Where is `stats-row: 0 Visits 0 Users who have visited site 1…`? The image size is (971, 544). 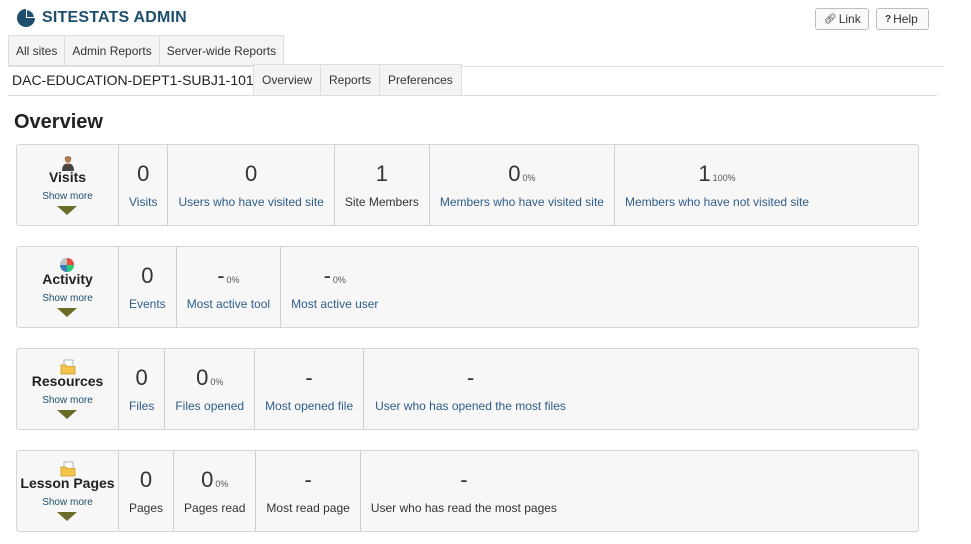
stats-row: 0 Visits 0 Users who have visited site 1… is located at coordinates (468, 185).